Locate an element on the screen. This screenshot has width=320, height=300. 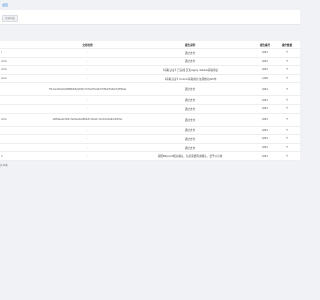
query-button: 查询列表 is located at coordinates (10, 18).